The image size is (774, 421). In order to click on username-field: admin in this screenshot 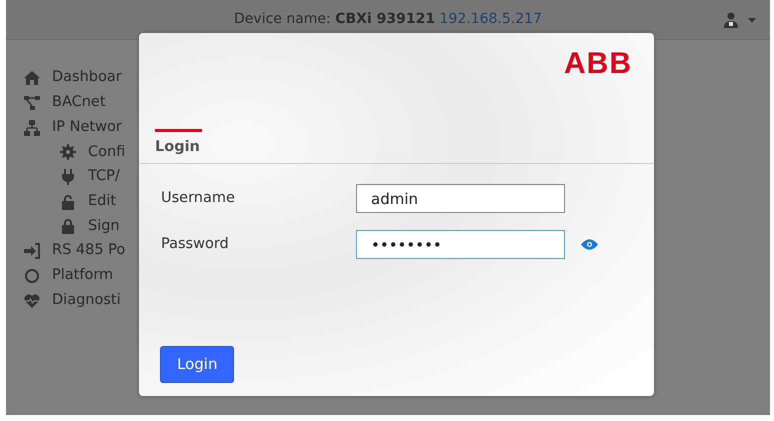, I will do `click(460, 198)`.